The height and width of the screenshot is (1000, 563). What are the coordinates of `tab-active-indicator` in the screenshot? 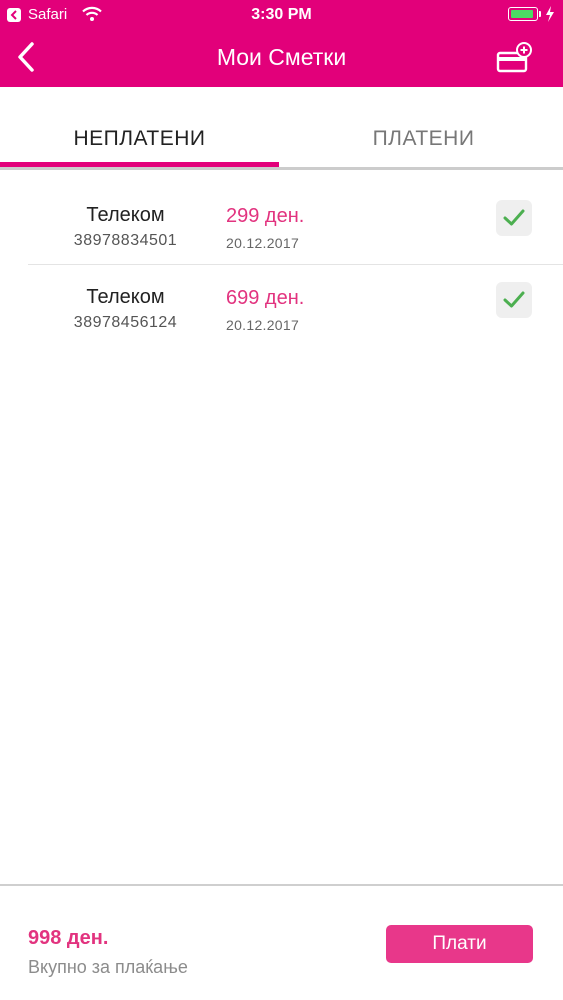 It's located at (139, 164).